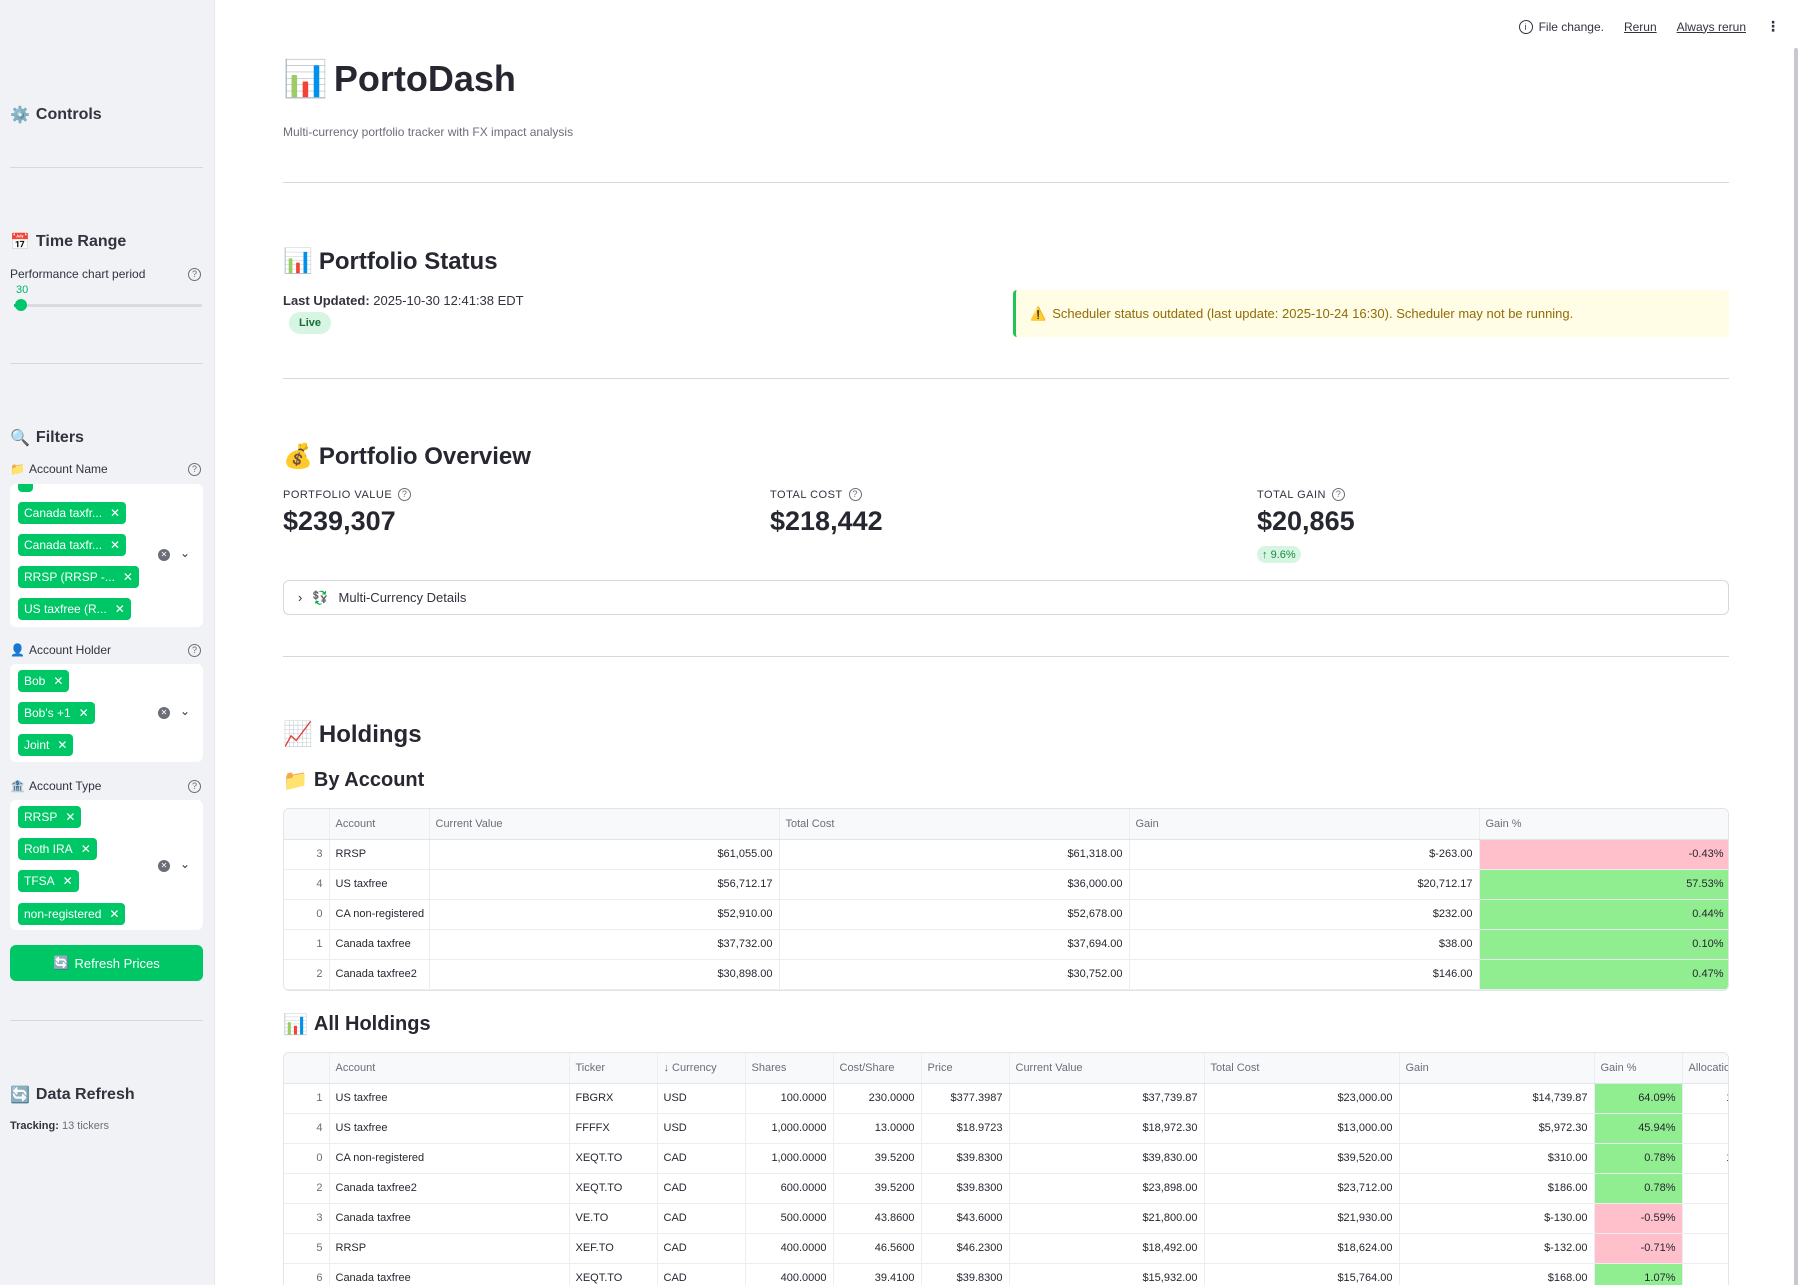  What do you see at coordinates (604, 914) in the screenshot?
I see `table-cell: $52,910.00` at bounding box center [604, 914].